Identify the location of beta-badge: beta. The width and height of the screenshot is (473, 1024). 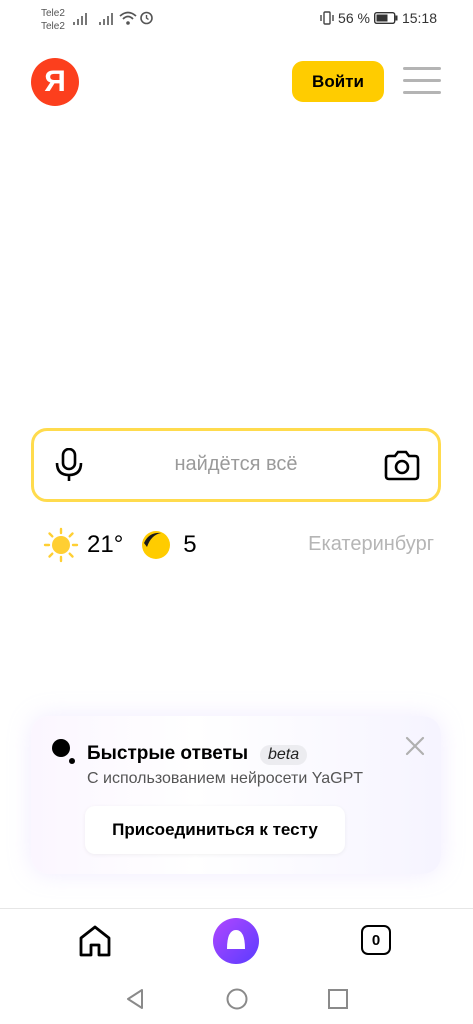
(284, 755).